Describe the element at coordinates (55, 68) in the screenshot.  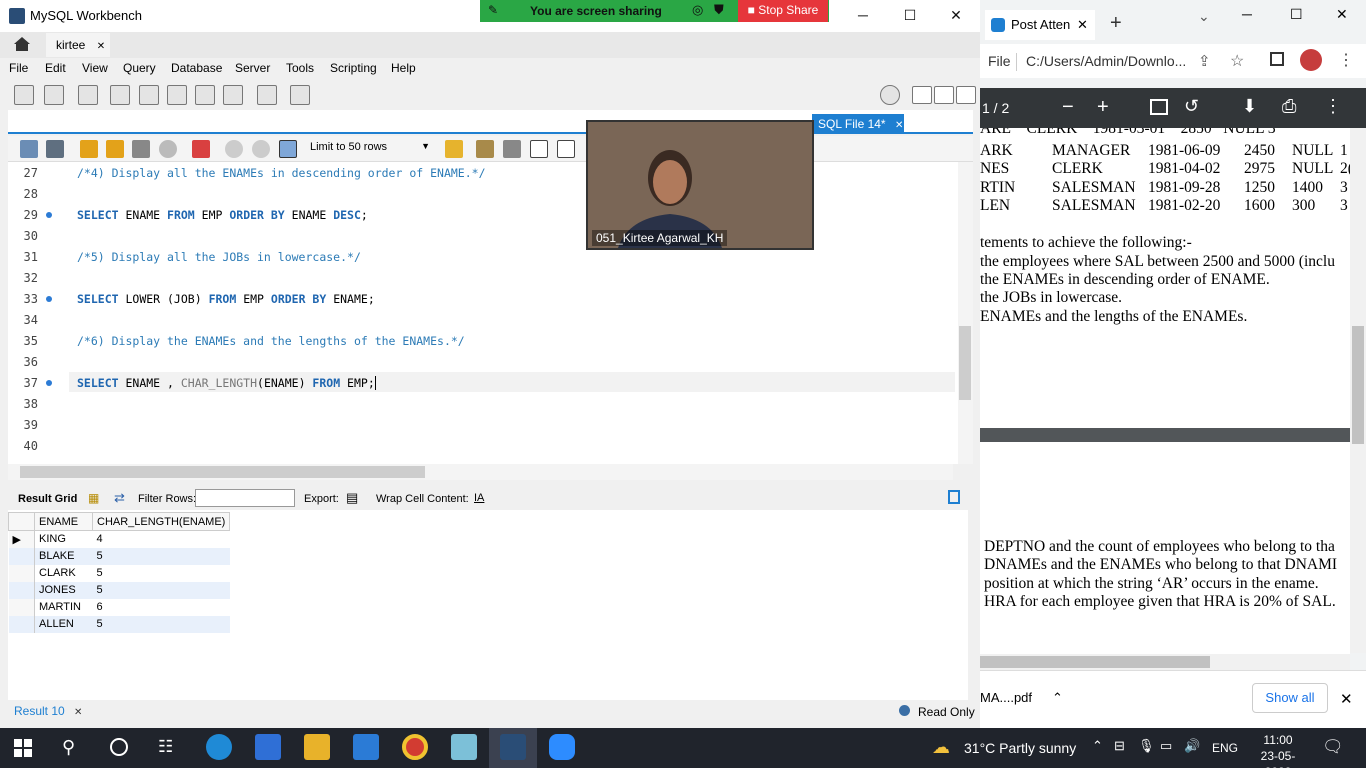
I see `menu-edit: Edit` at that location.